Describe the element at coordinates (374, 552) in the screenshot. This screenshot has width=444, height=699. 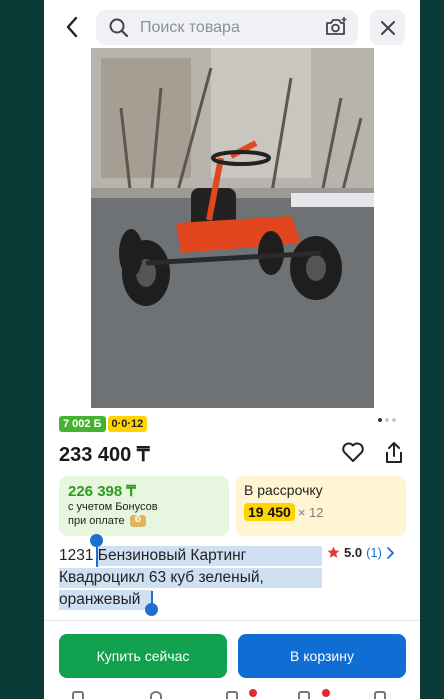
I see `reviews-count: (1)` at that location.